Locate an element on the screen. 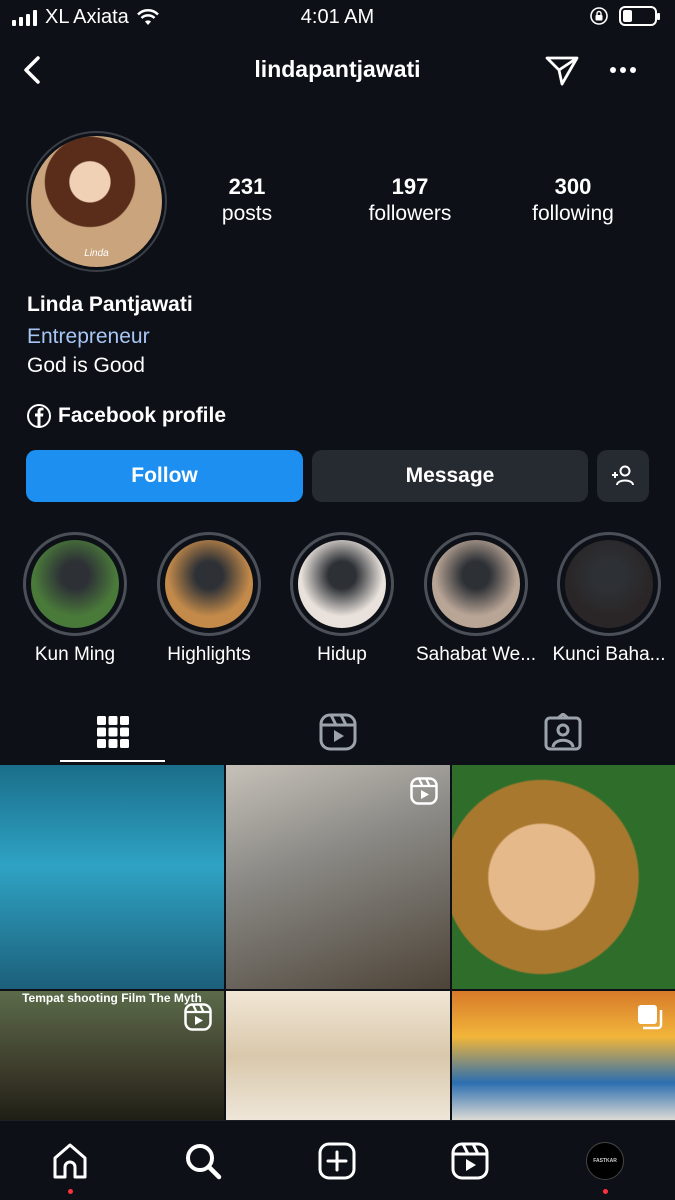 The height and width of the screenshot is (1200, 675). nav-search is located at coordinates (203, 1161).